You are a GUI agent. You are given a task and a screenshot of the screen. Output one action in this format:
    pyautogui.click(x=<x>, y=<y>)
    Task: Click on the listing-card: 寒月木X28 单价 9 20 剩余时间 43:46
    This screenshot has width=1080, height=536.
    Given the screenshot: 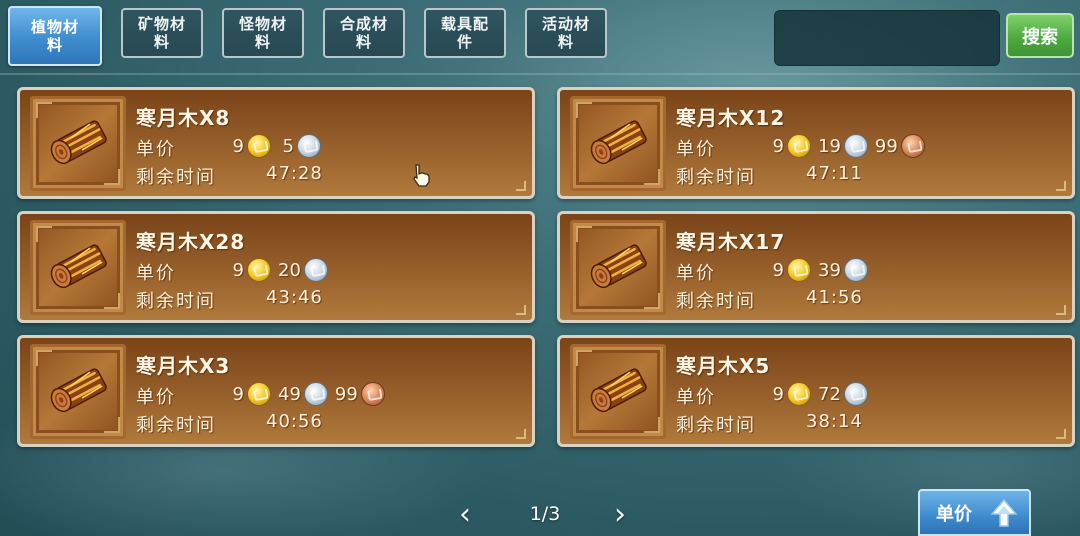 What is the action you would take?
    pyautogui.click(x=276, y=267)
    